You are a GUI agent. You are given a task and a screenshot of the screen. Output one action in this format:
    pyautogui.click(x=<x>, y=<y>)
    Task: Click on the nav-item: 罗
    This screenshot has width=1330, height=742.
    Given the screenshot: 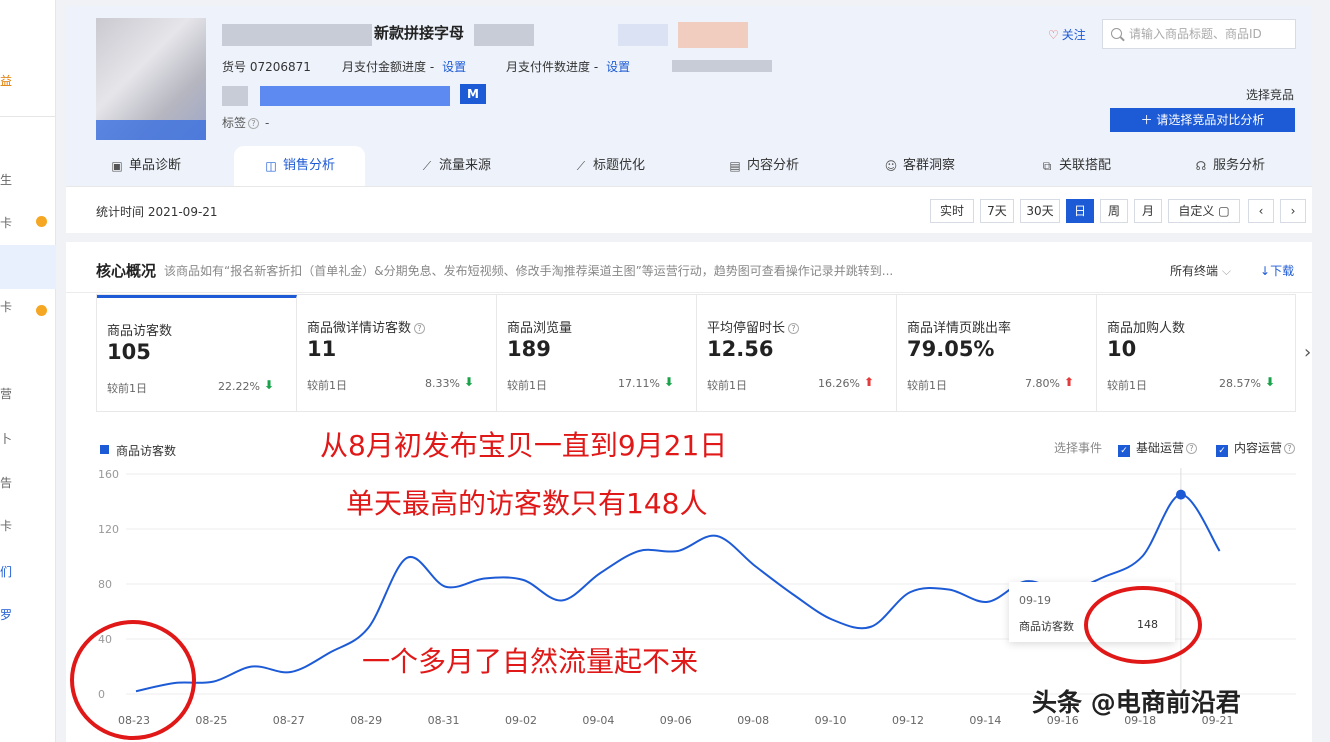 What is the action you would take?
    pyautogui.click(x=6, y=614)
    